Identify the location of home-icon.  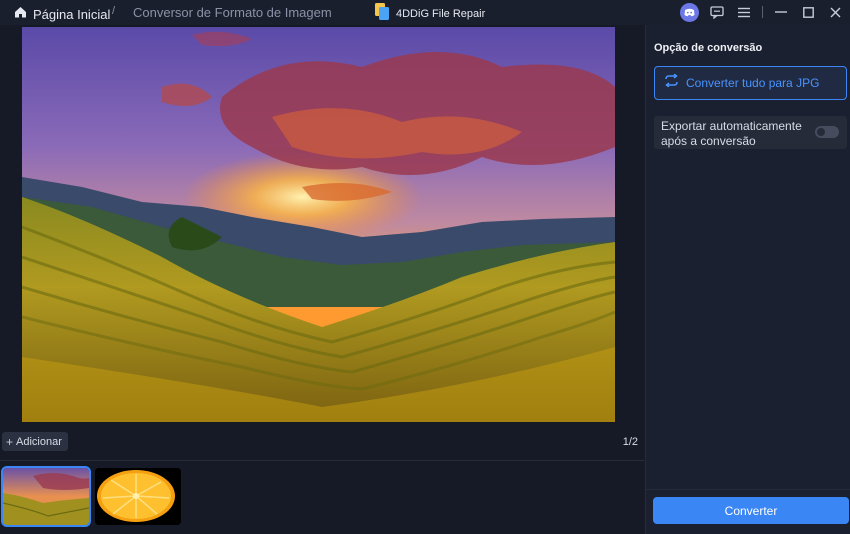
(20, 14).